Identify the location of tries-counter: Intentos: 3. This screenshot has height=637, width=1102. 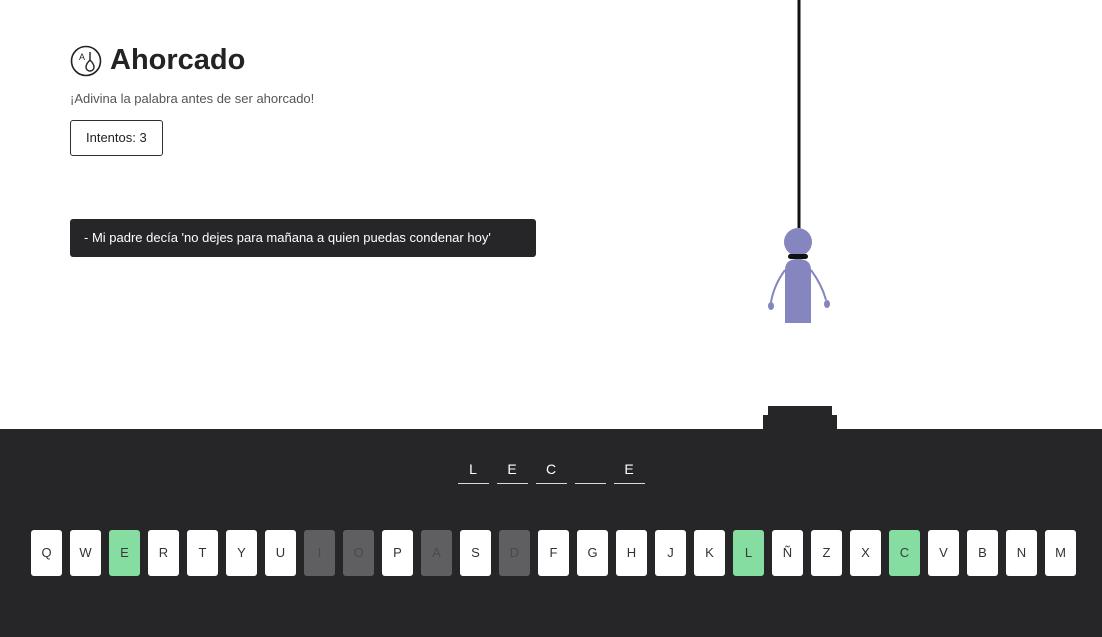
(116, 138).